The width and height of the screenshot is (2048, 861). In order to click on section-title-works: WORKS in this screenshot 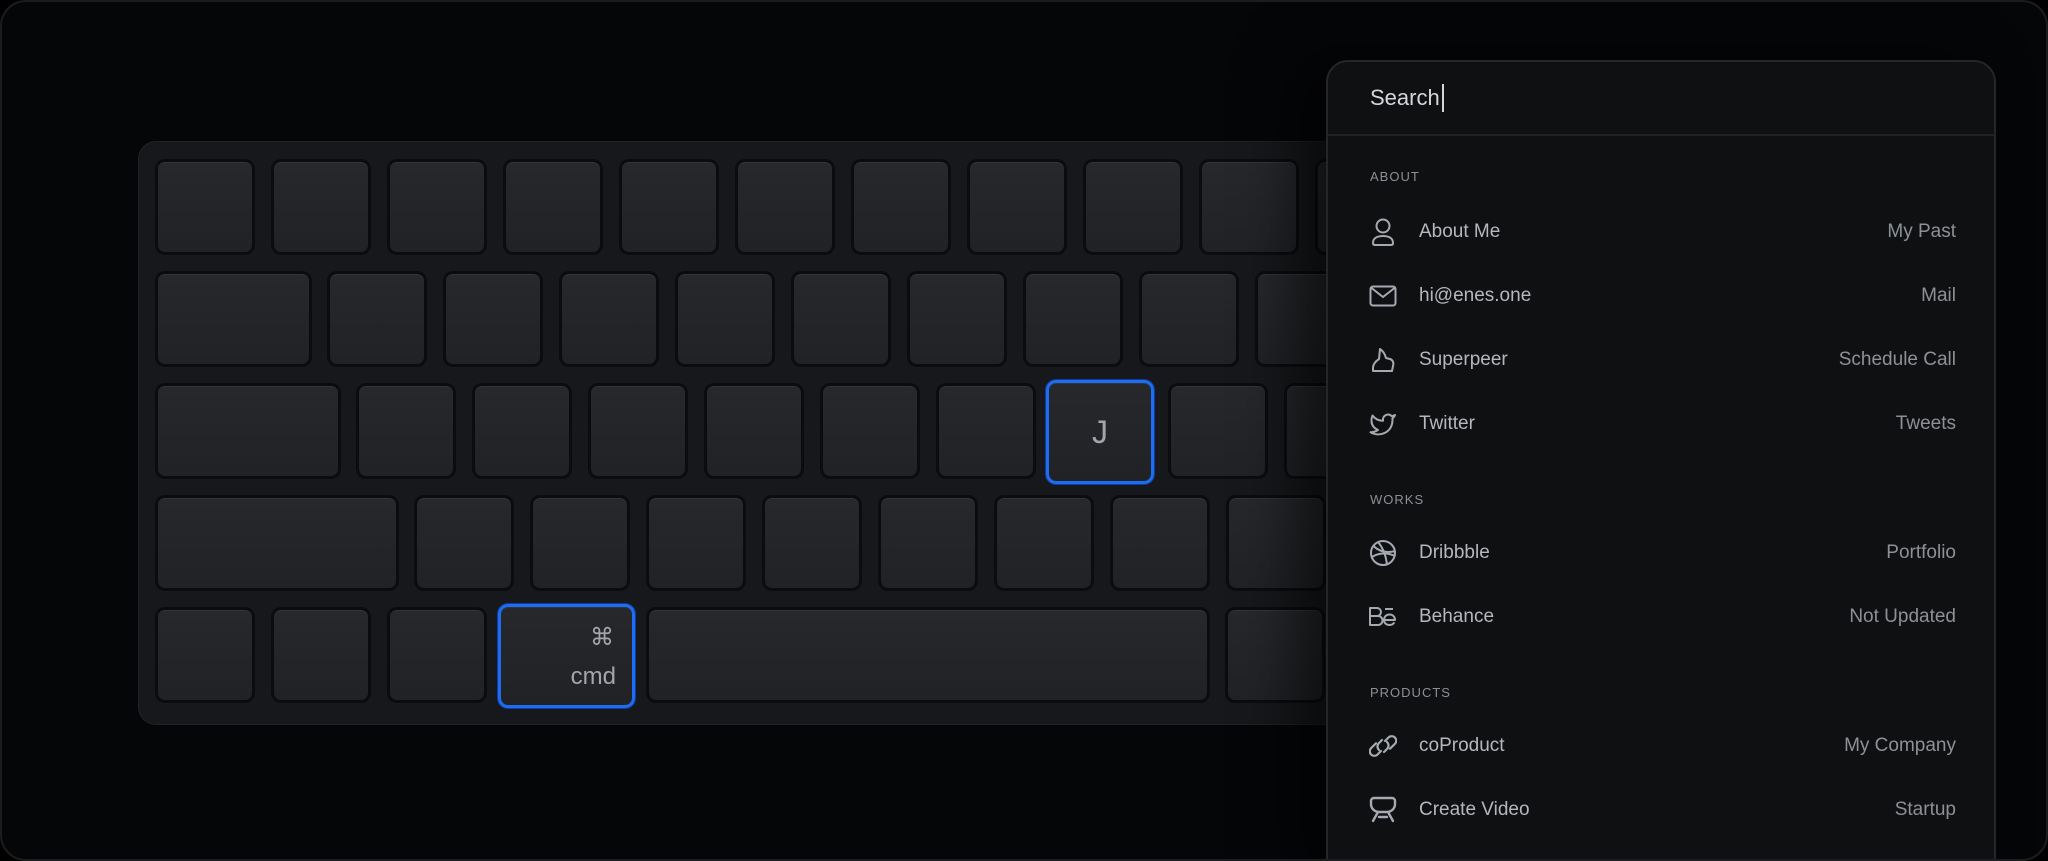, I will do `click(1397, 499)`.